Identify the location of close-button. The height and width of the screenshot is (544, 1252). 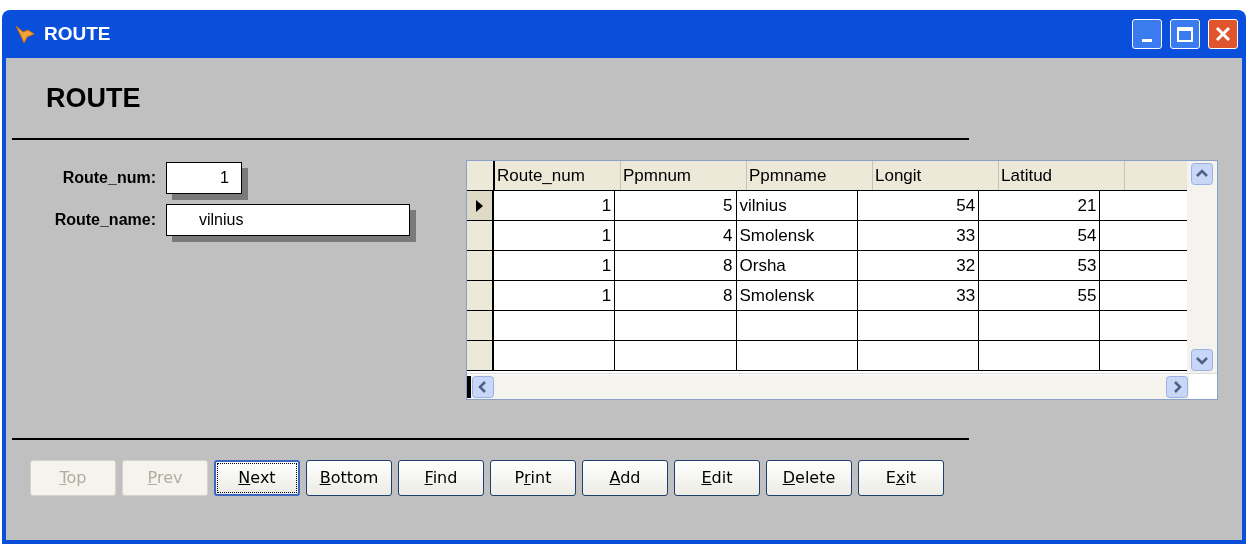
(1223, 34).